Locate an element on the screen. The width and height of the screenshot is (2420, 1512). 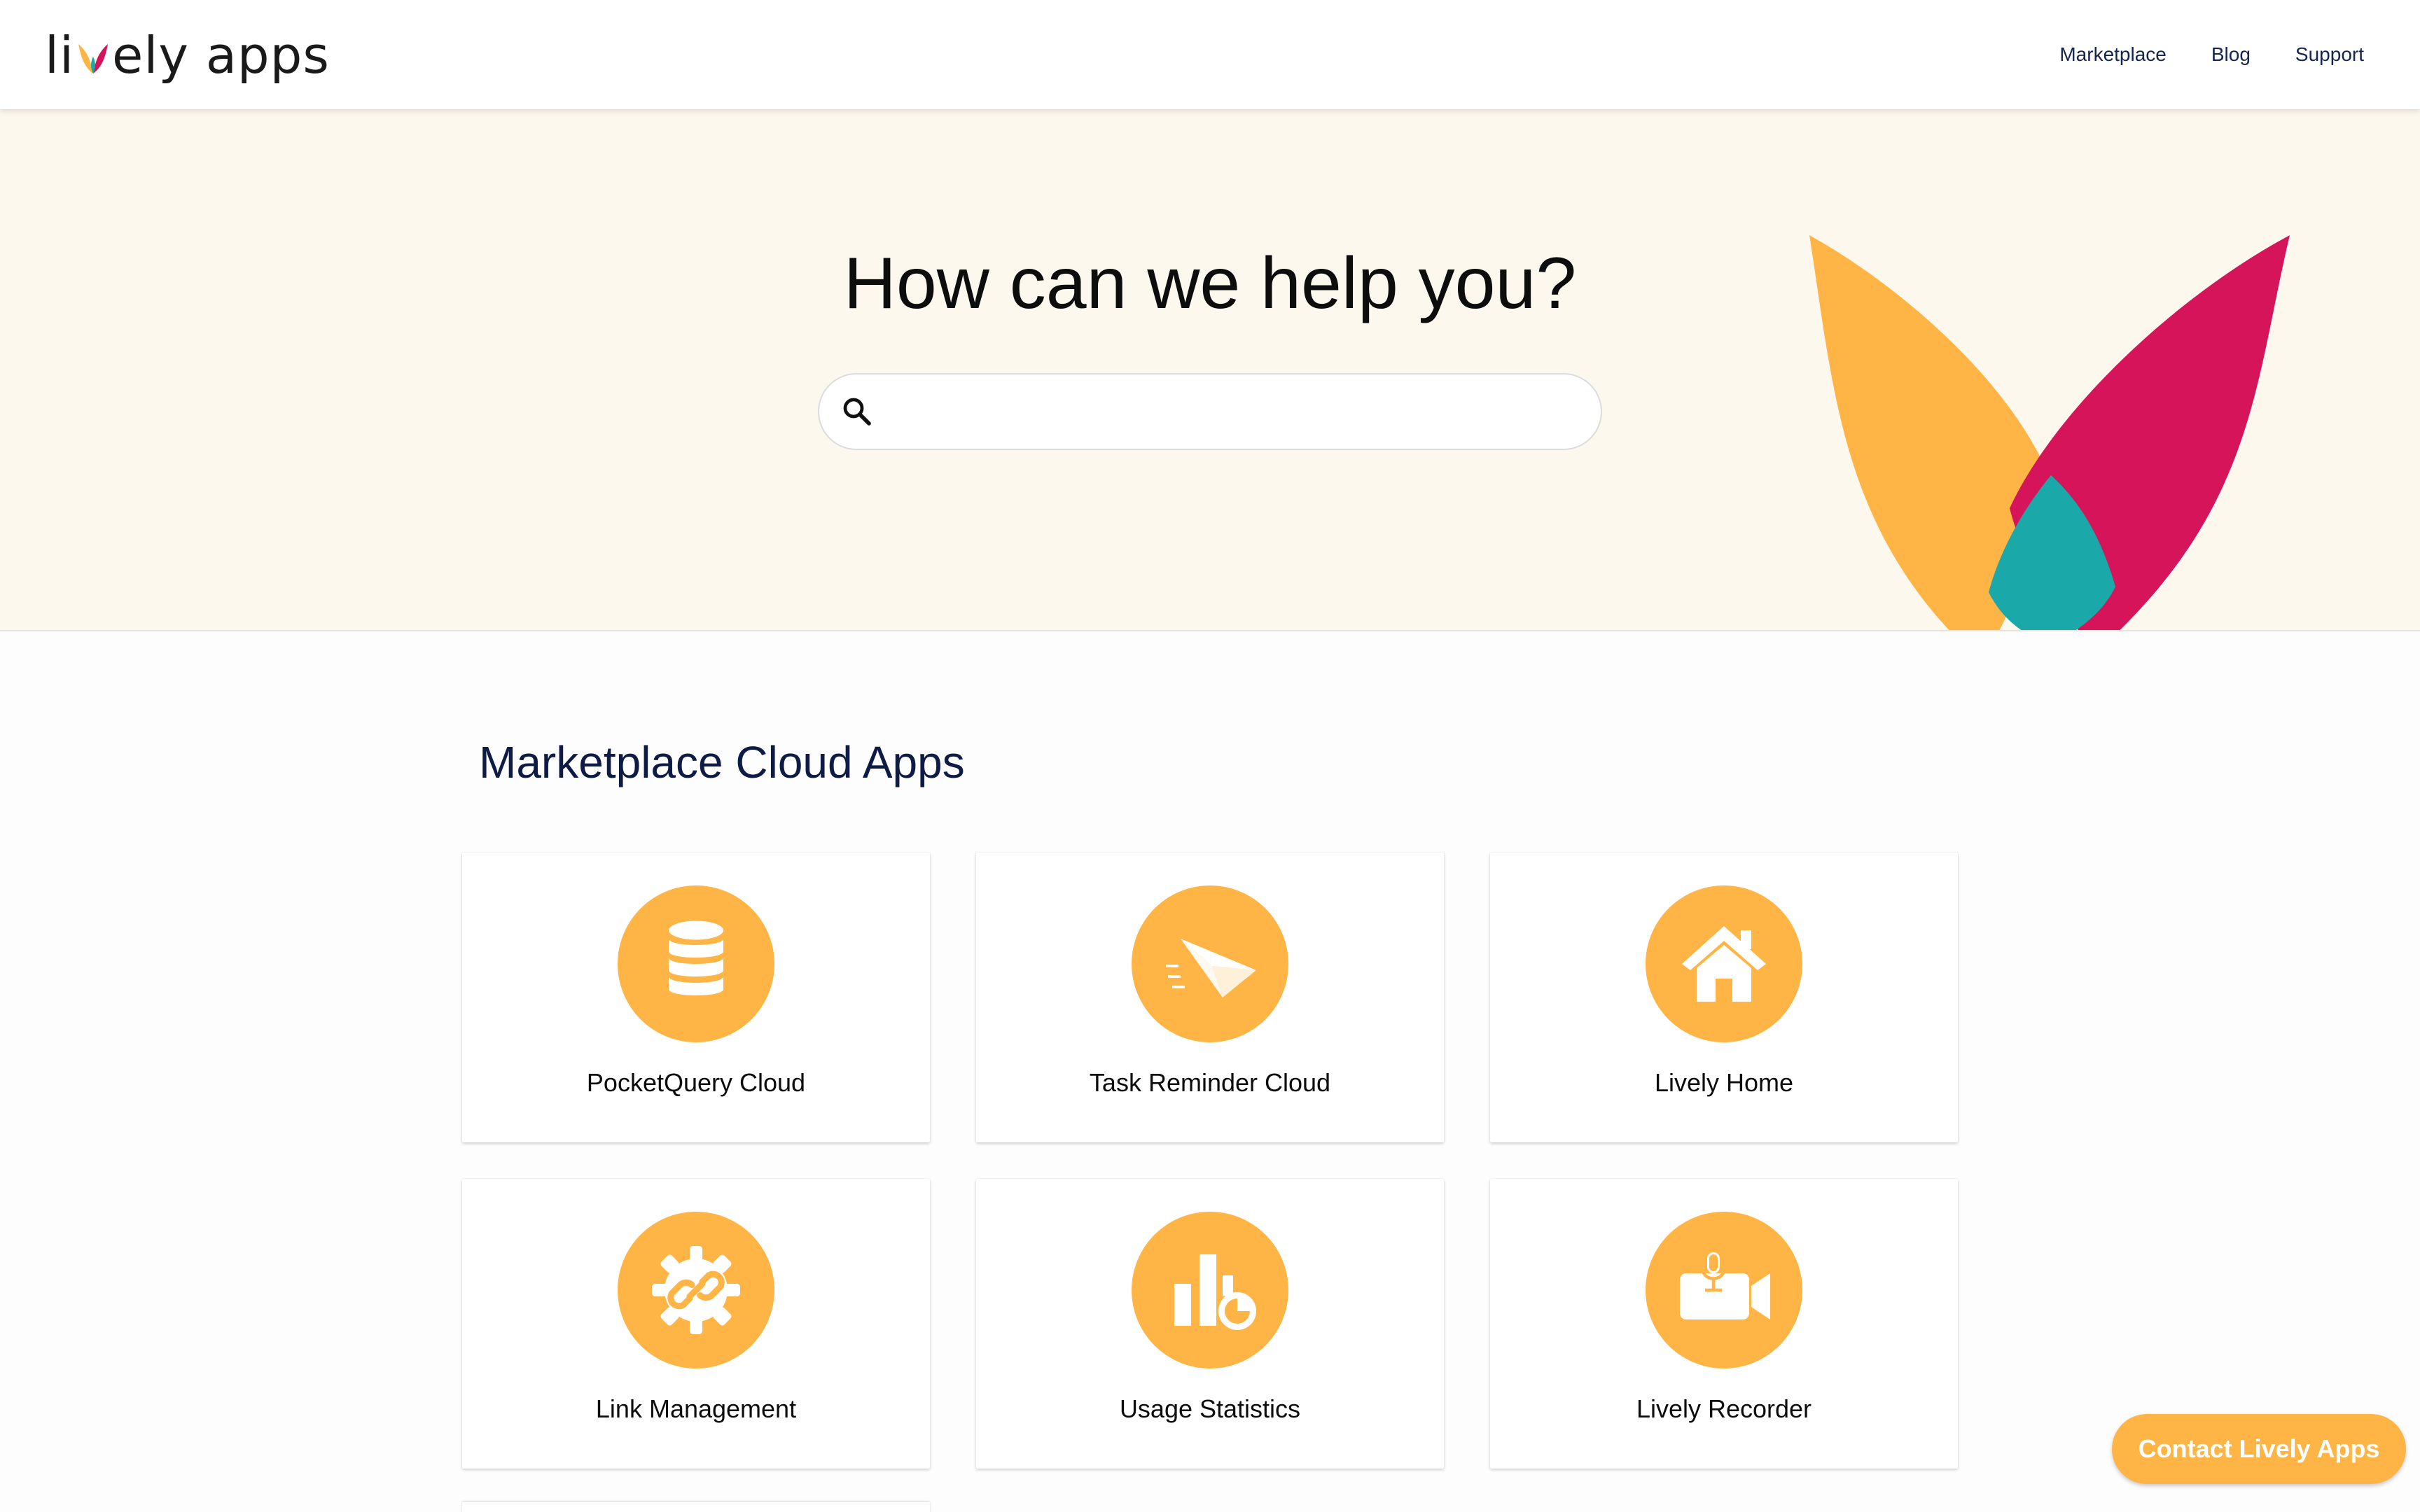
logo-text-part-a: li is located at coordinates (60, 55).